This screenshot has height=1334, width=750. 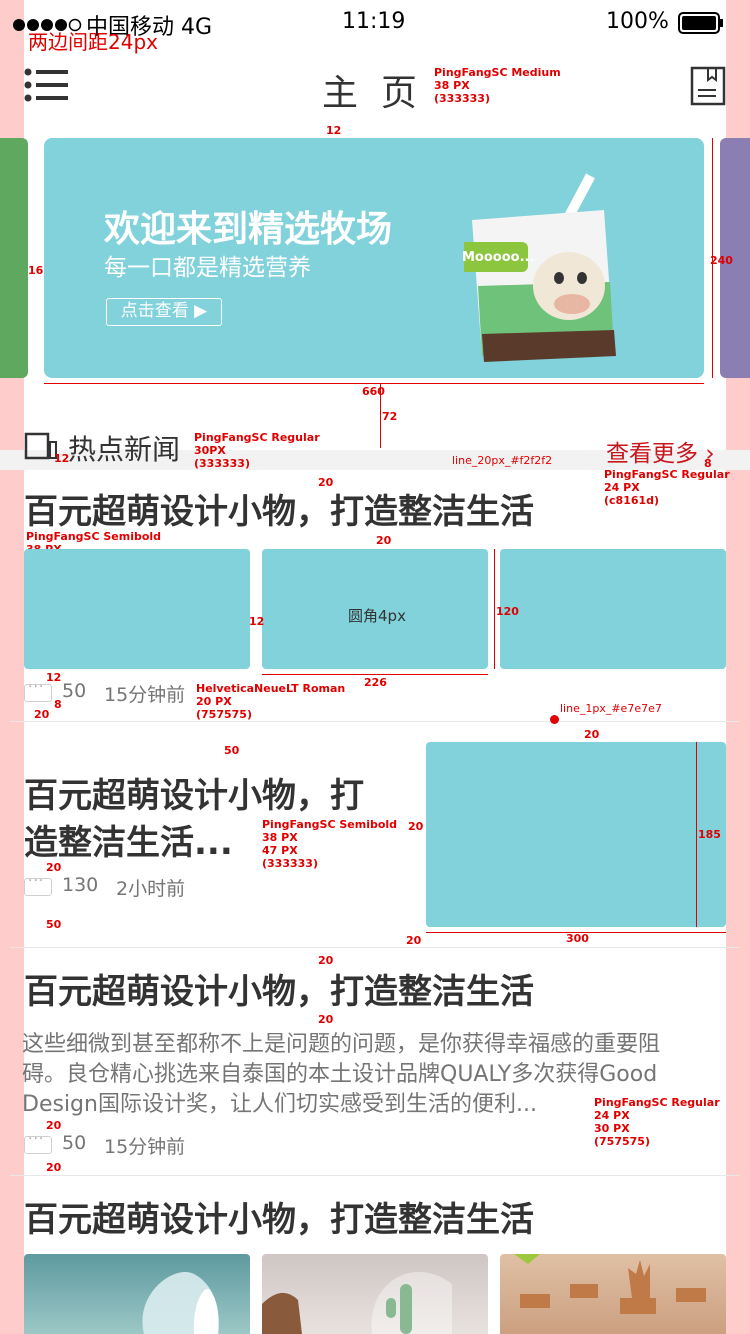 I want to click on annotation-d120: 120, so click(x=507, y=611).